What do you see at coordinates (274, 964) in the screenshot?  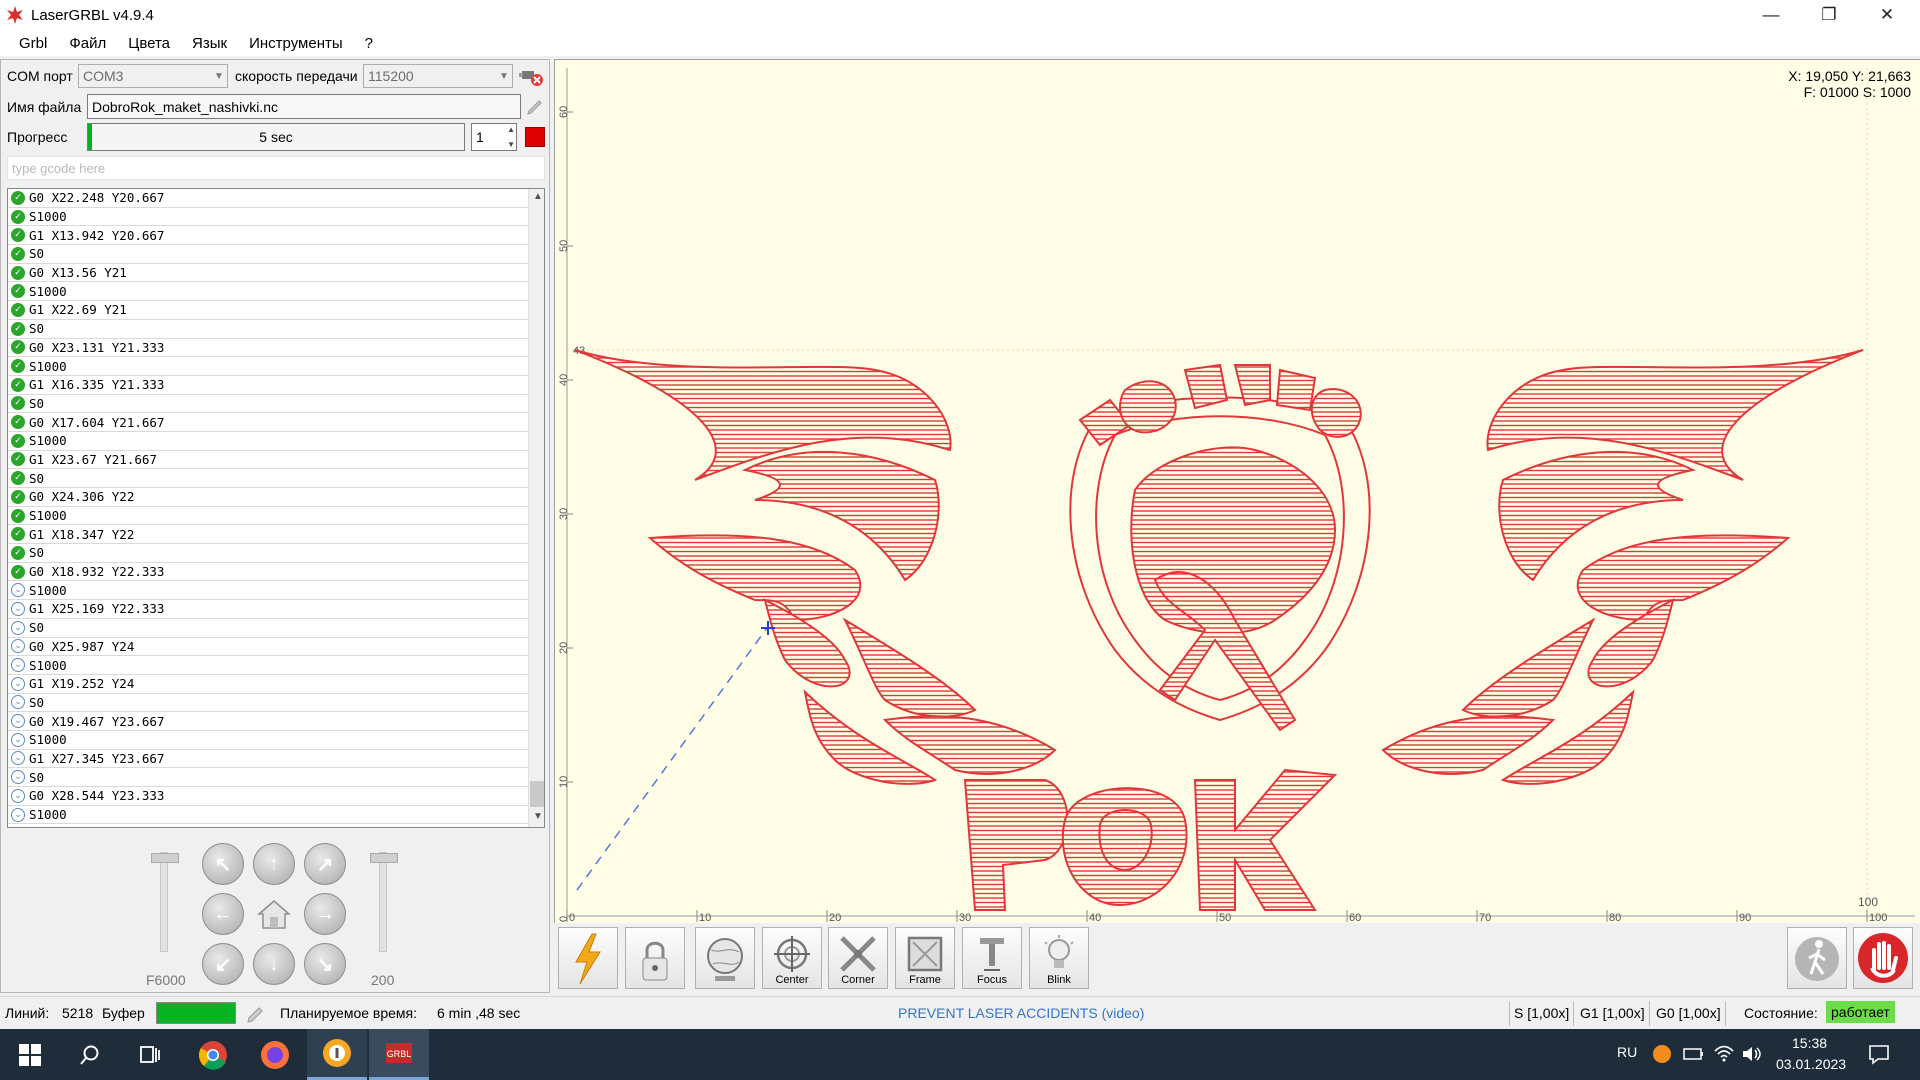 I see `jog-down-button: ↓` at bounding box center [274, 964].